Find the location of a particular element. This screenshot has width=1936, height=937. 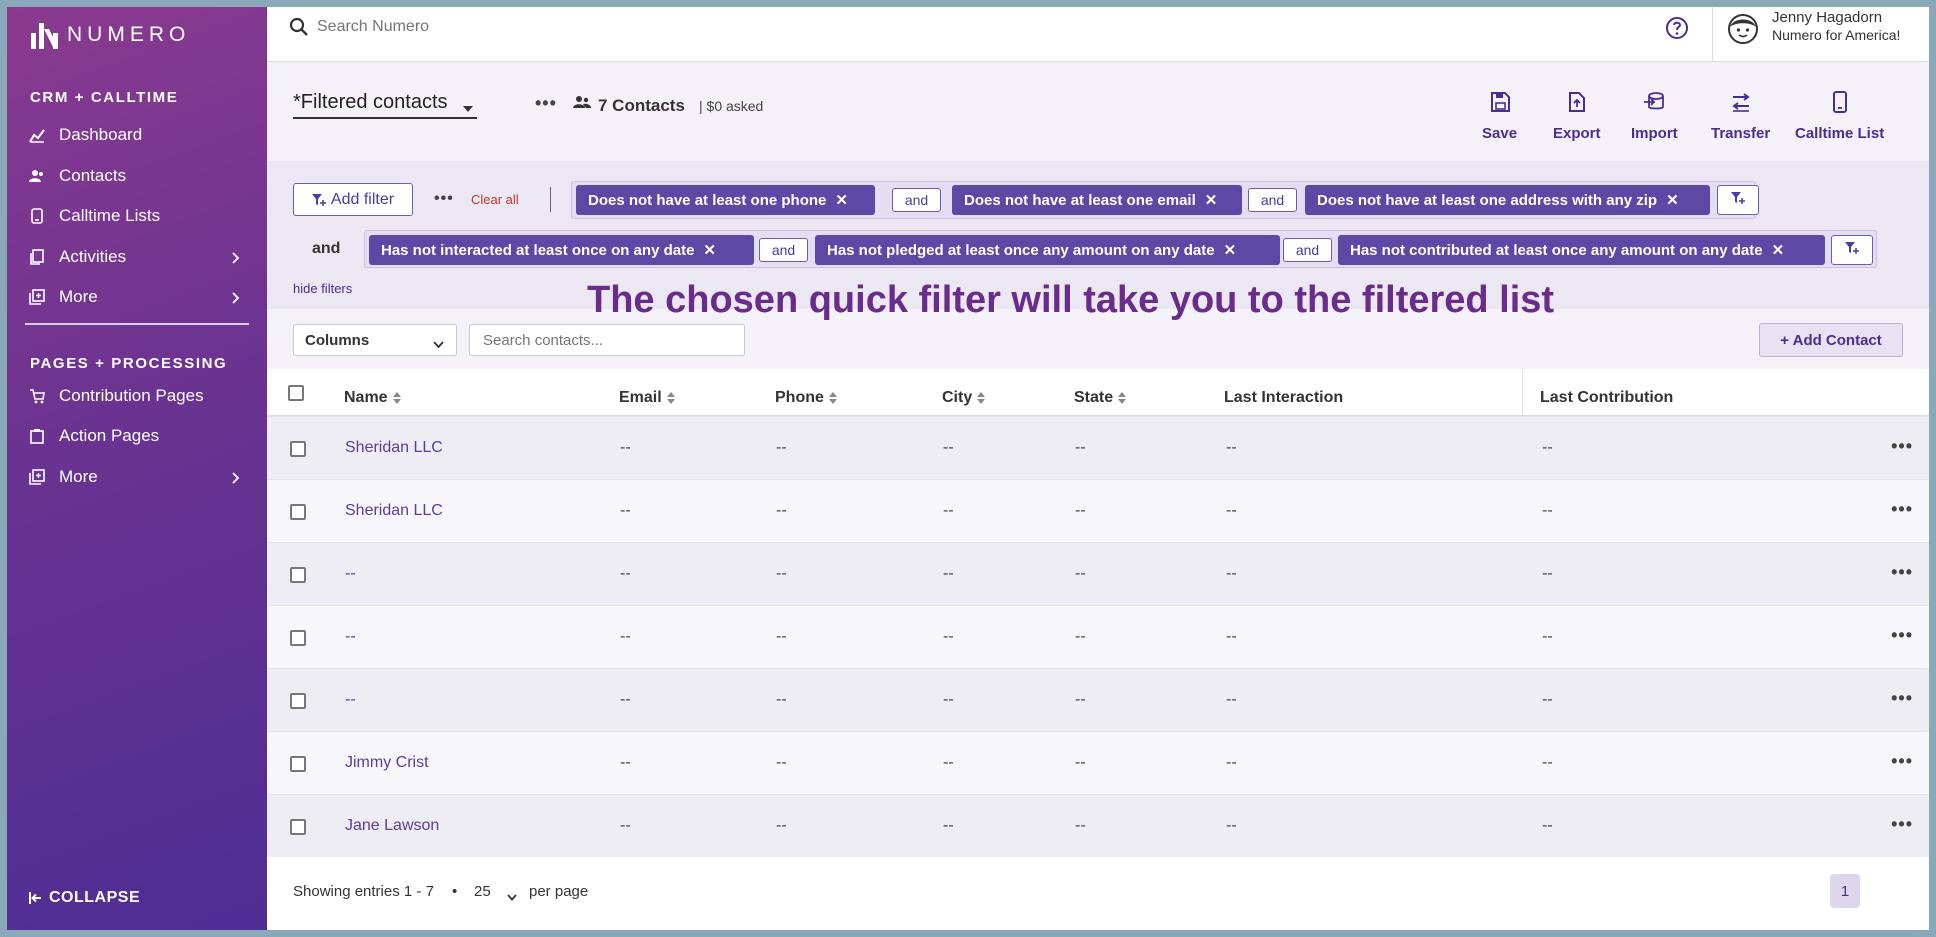

sidebar-item-activities: Activities is located at coordinates (141, 257).